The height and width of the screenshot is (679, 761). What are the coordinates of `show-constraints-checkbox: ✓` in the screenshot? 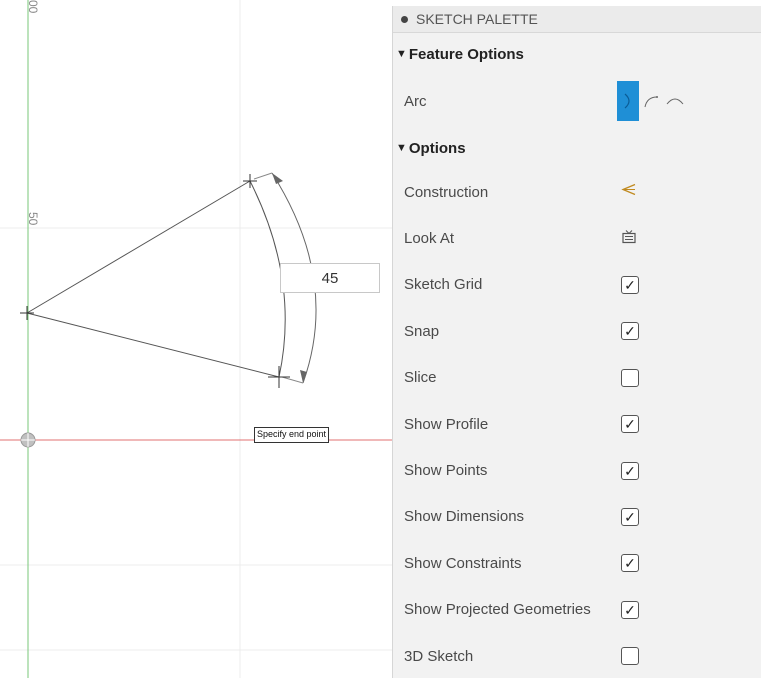 It's located at (630, 563).